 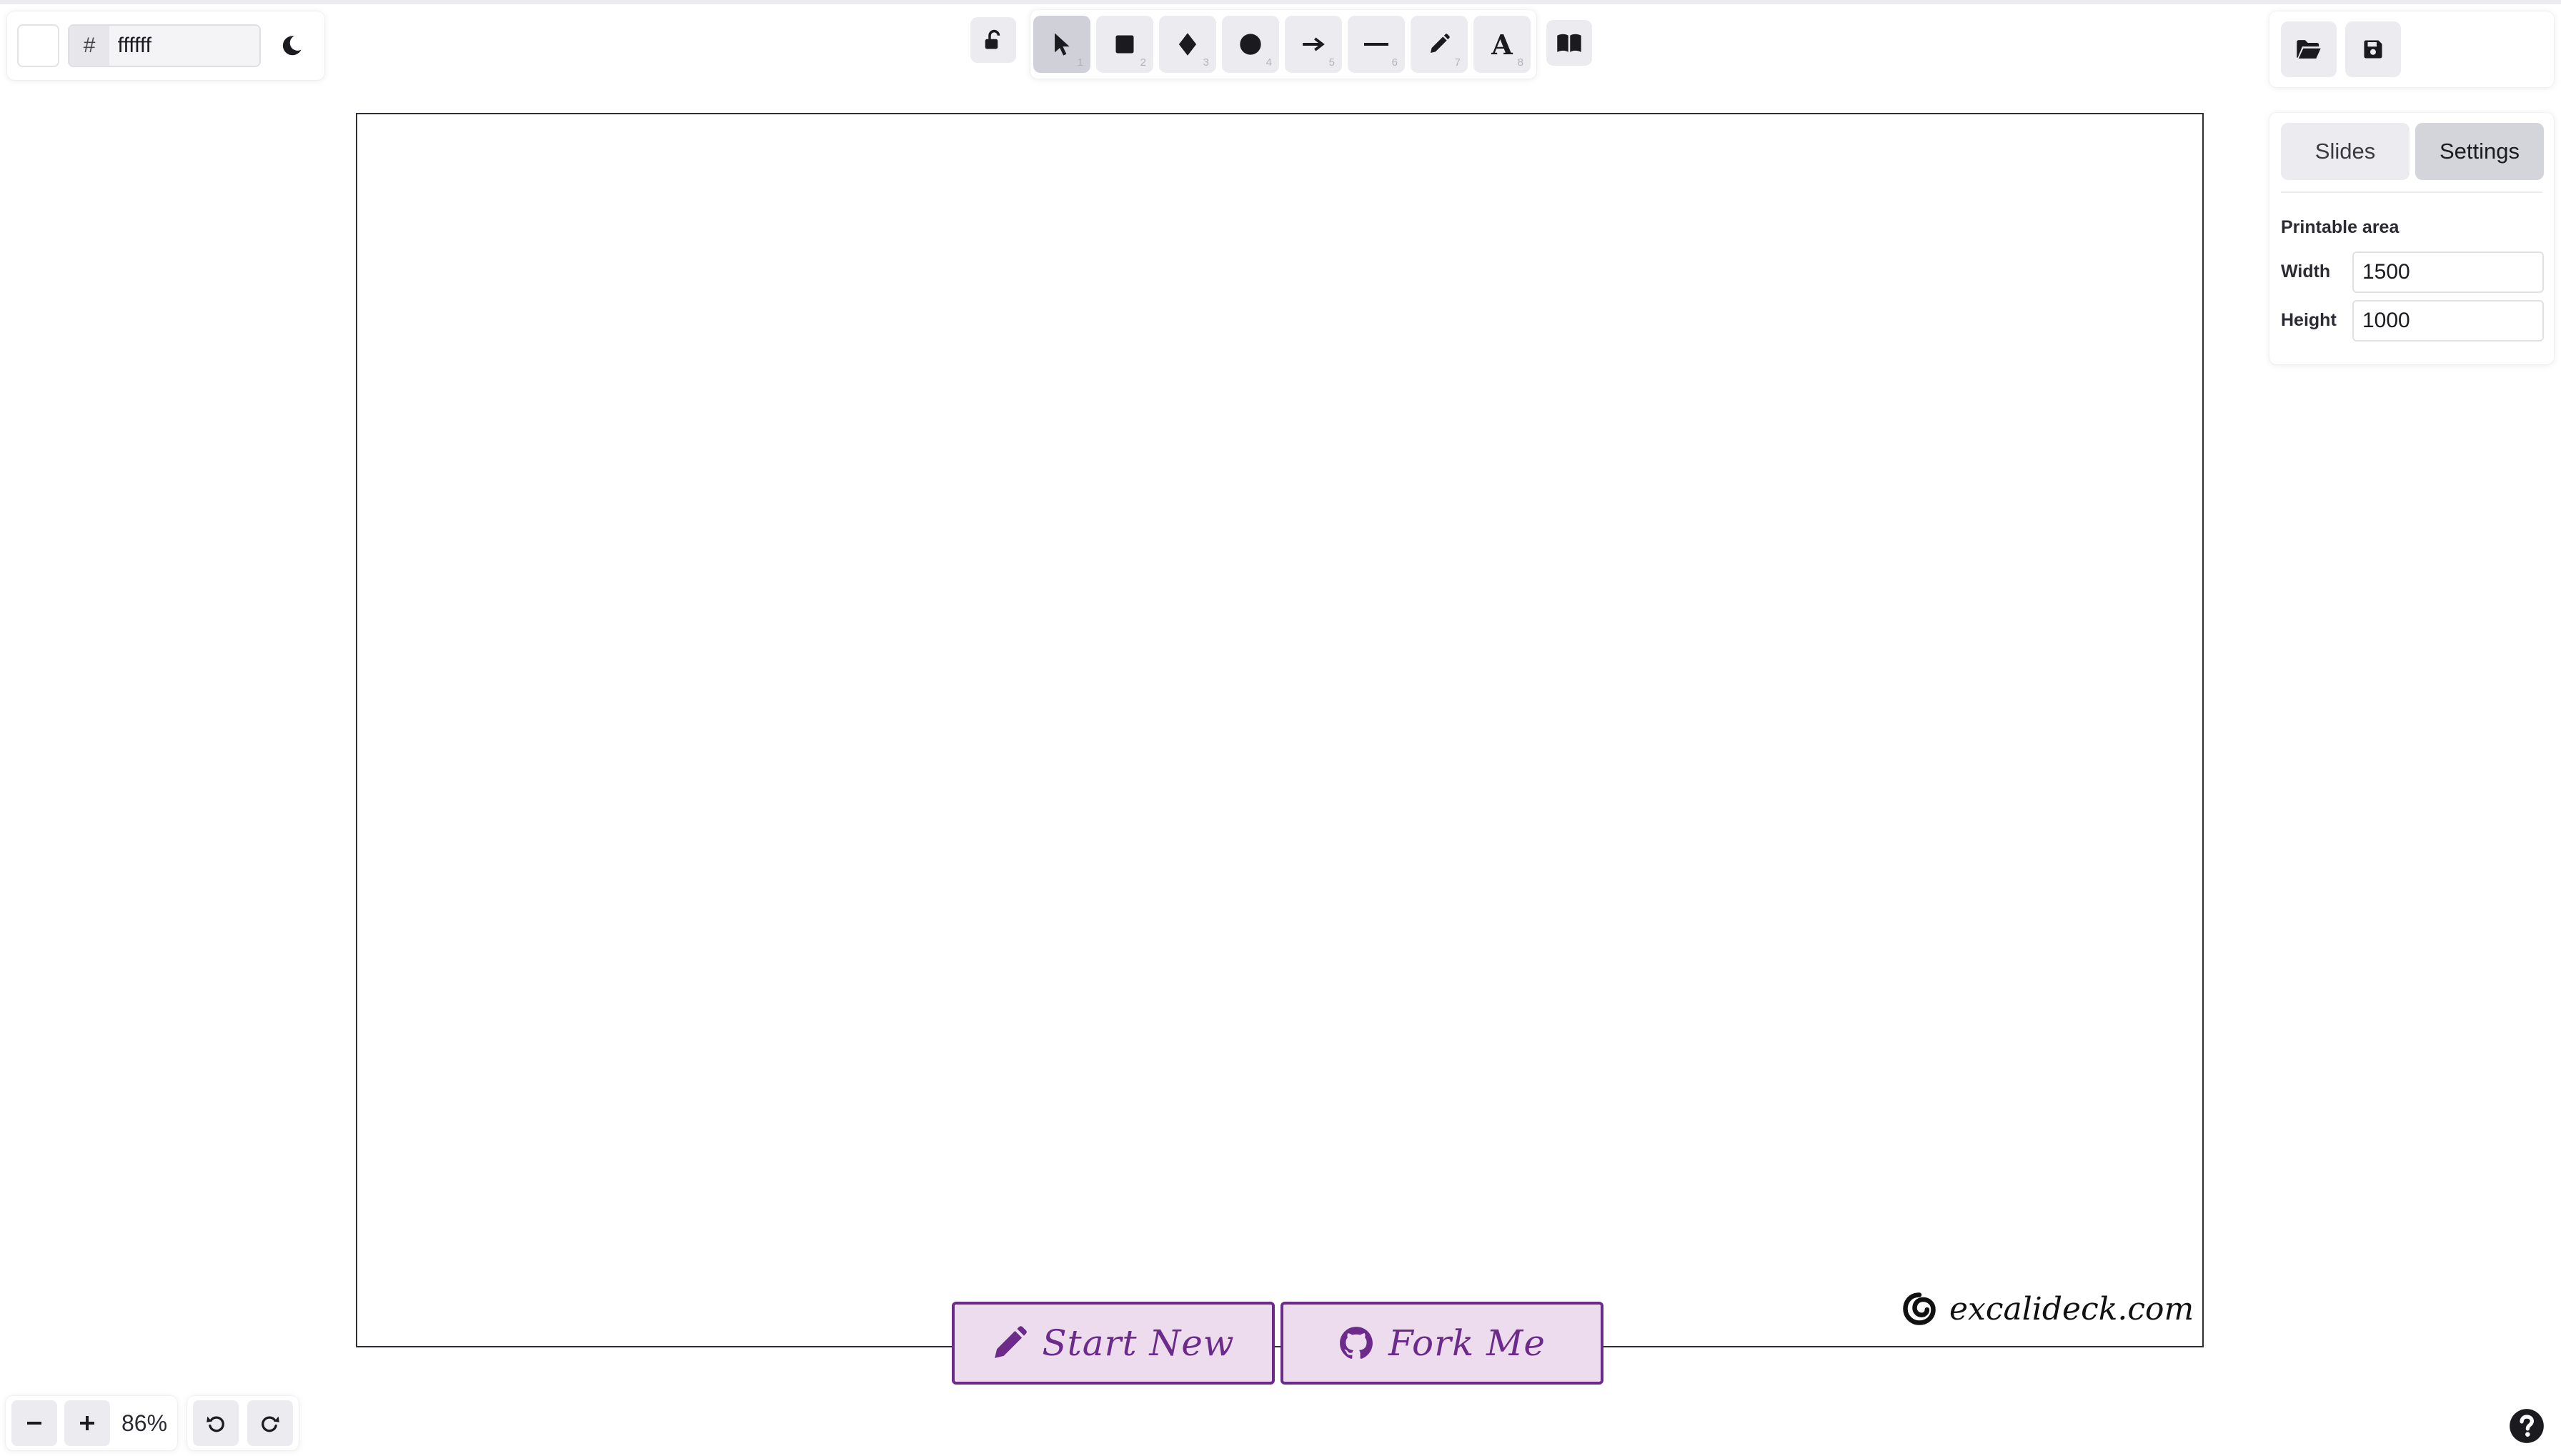 I want to click on tab-slides: Slides, so click(x=2345, y=151).